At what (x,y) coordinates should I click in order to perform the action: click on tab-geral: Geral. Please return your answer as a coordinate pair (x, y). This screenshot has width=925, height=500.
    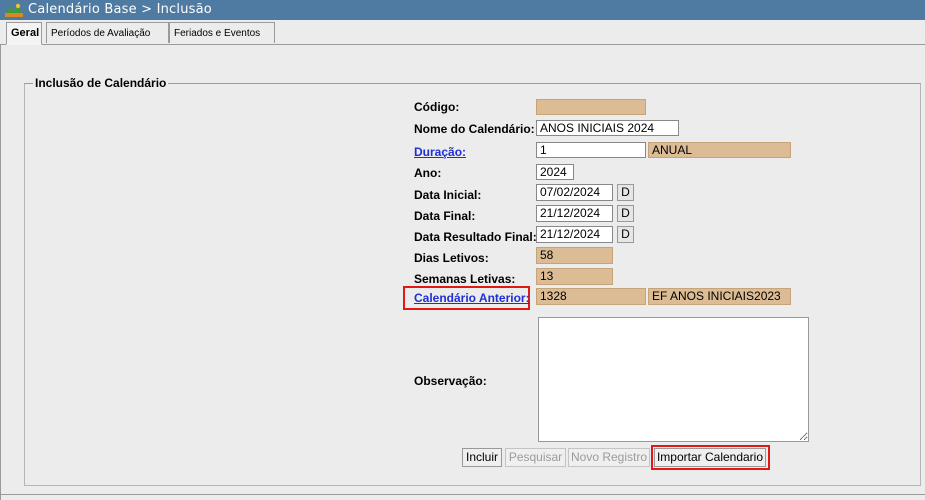
    Looking at the image, I should click on (24, 33).